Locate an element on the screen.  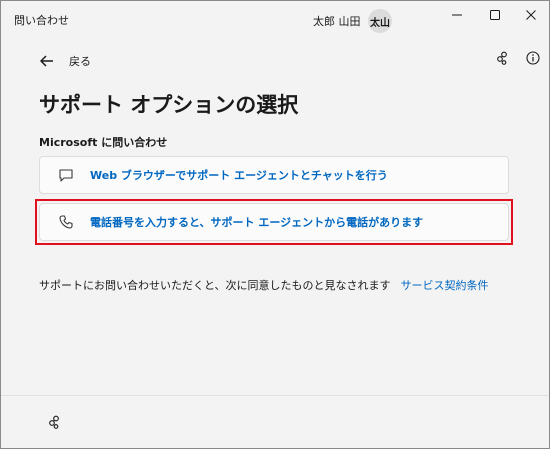
page-title: サポート オプションの選択 is located at coordinates (169, 105).